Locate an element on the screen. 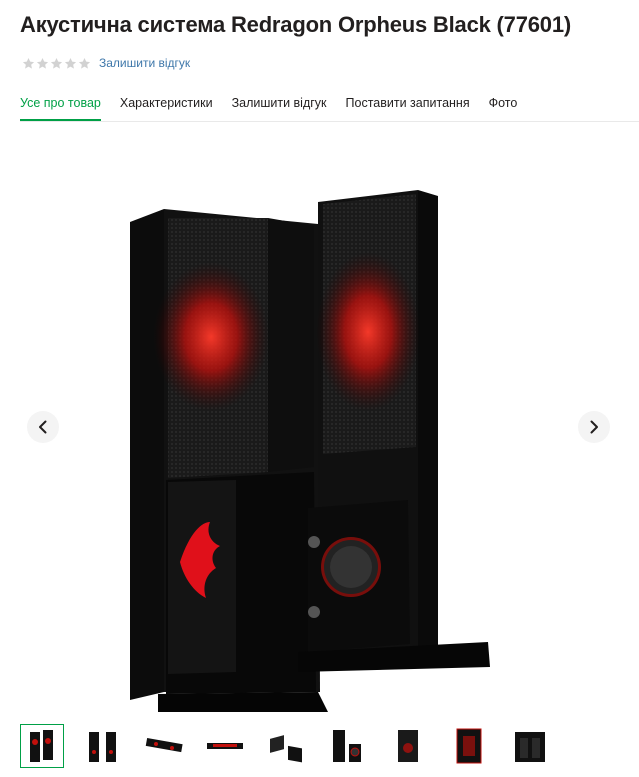 This screenshot has height=777, width=639. rating-row: Залишити відгук is located at coordinates (106, 63).